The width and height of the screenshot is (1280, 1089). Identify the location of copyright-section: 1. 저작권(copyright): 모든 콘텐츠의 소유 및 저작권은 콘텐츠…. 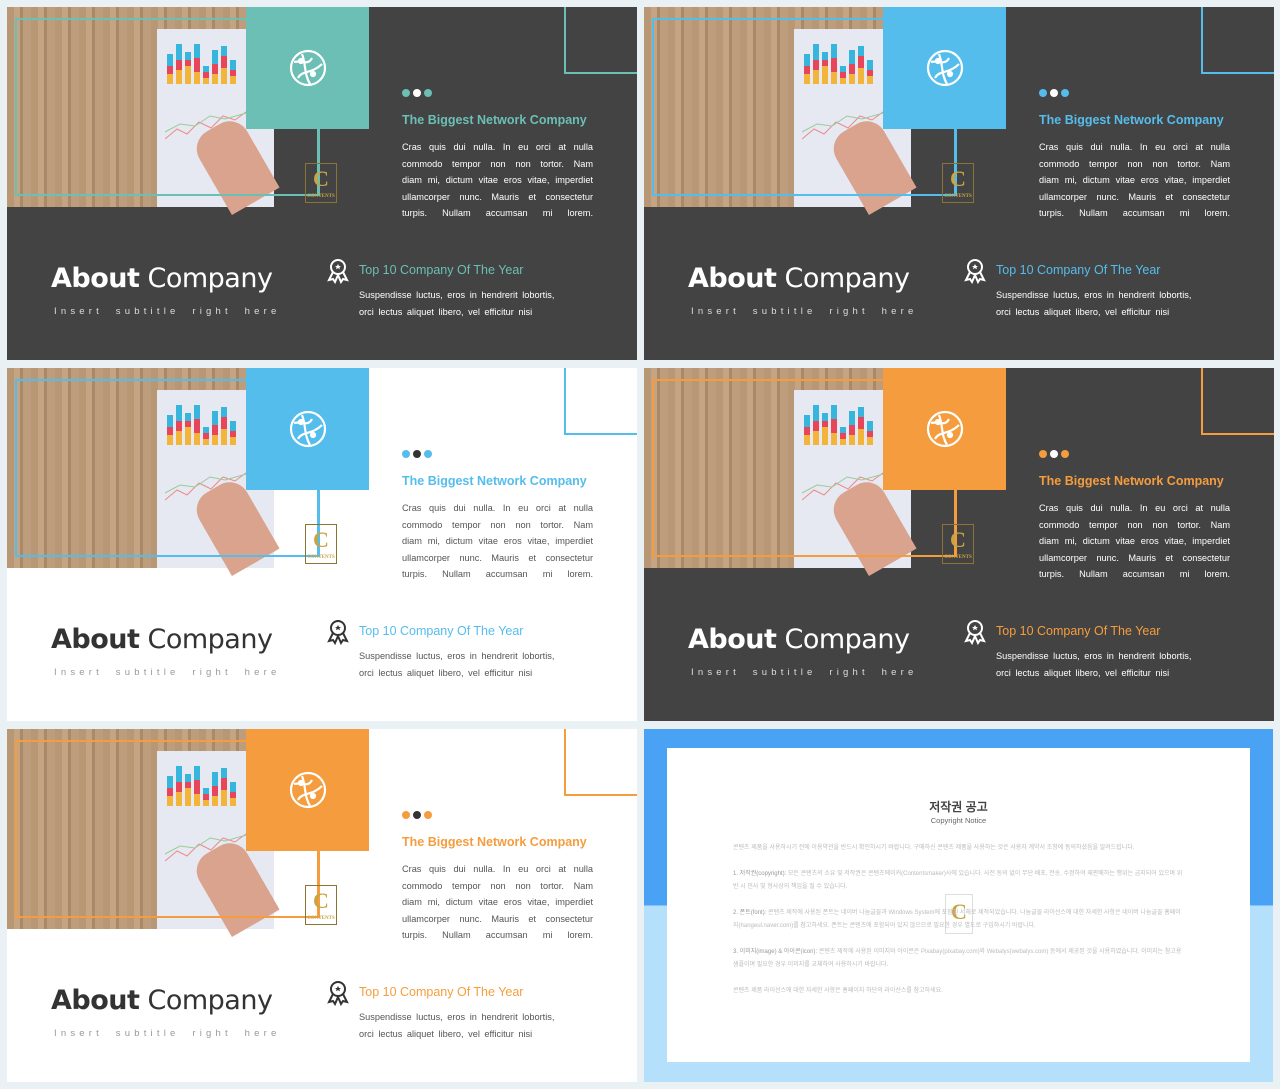
(959, 881).